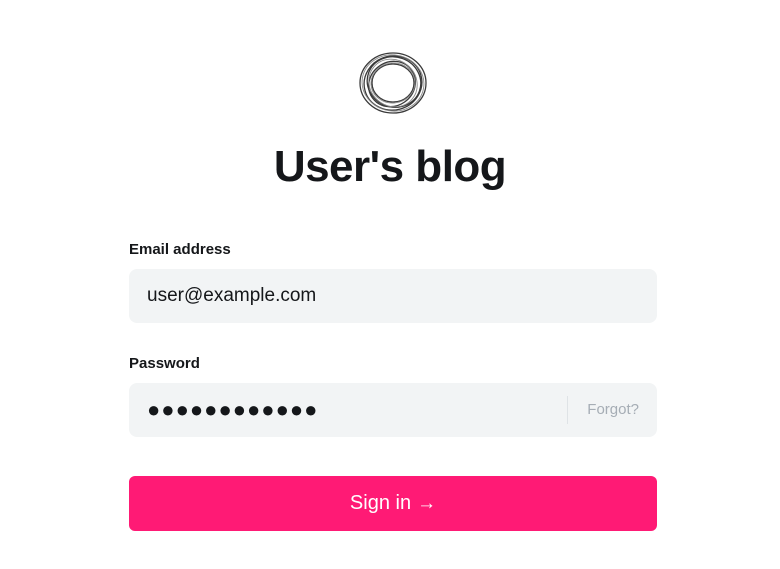  What do you see at coordinates (427, 503) in the screenshot?
I see `arrow-right-icon: →` at bounding box center [427, 503].